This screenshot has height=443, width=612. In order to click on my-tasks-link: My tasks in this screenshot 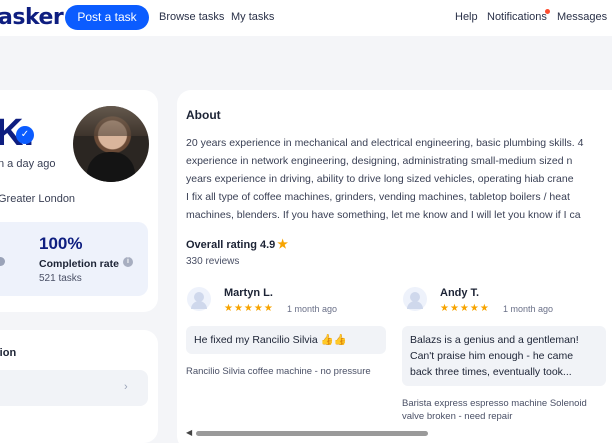, I will do `click(252, 17)`.